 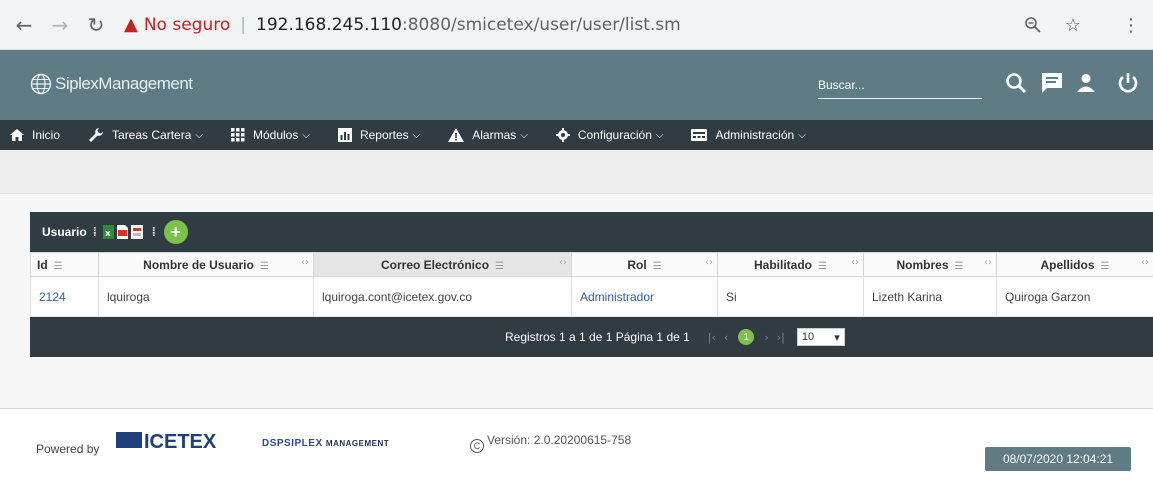 What do you see at coordinates (766, 337) in the screenshot?
I see `next-page-icon: ›` at bounding box center [766, 337].